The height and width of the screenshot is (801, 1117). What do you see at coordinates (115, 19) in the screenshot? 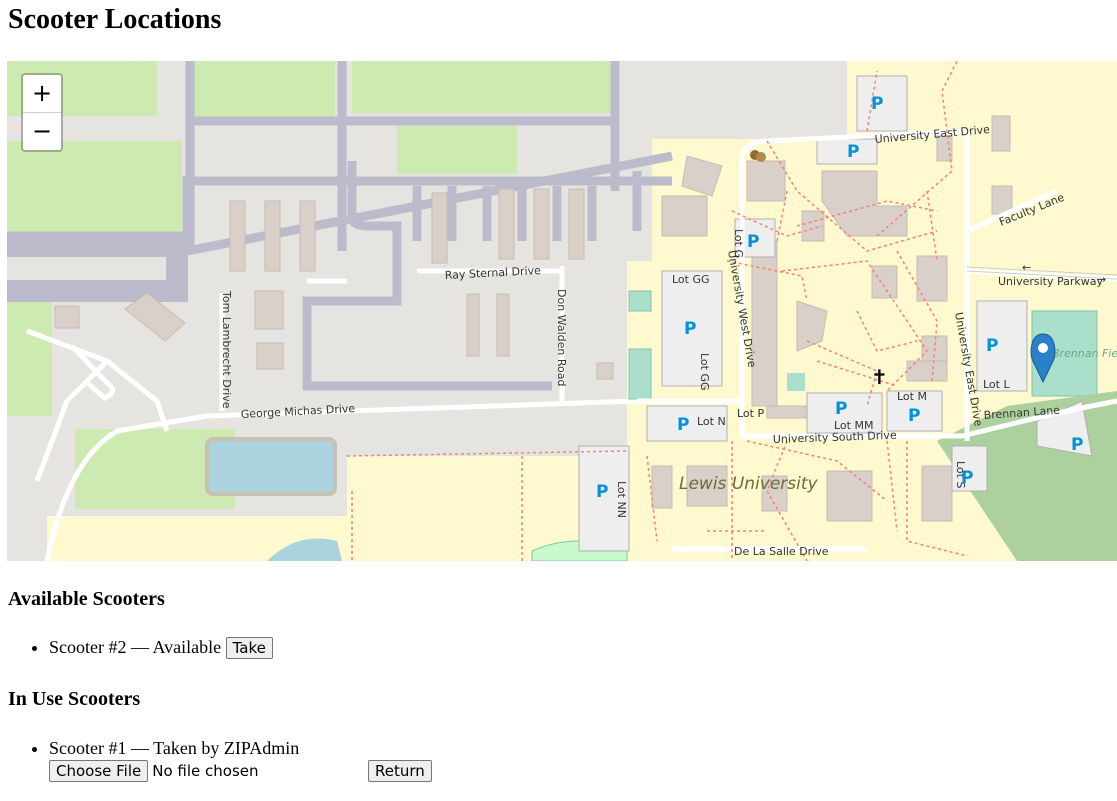
I see `page-title: Scooter Locations` at bounding box center [115, 19].